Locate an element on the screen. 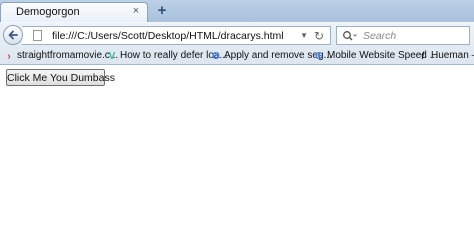 This screenshot has width=474, height=247. click-me-button: Click Me You Dumbass is located at coordinates (60, 77).